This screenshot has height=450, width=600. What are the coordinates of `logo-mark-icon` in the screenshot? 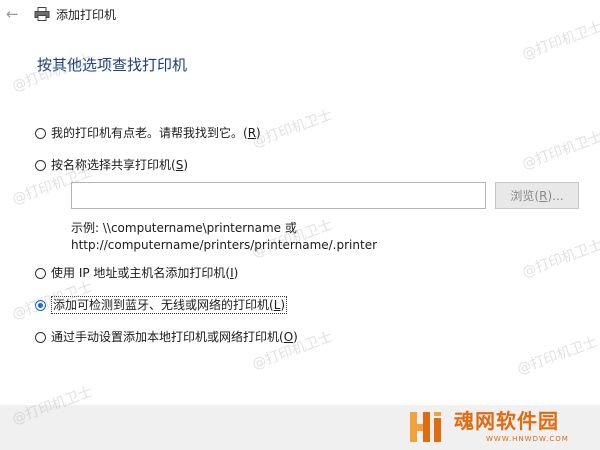 It's located at (425, 427).